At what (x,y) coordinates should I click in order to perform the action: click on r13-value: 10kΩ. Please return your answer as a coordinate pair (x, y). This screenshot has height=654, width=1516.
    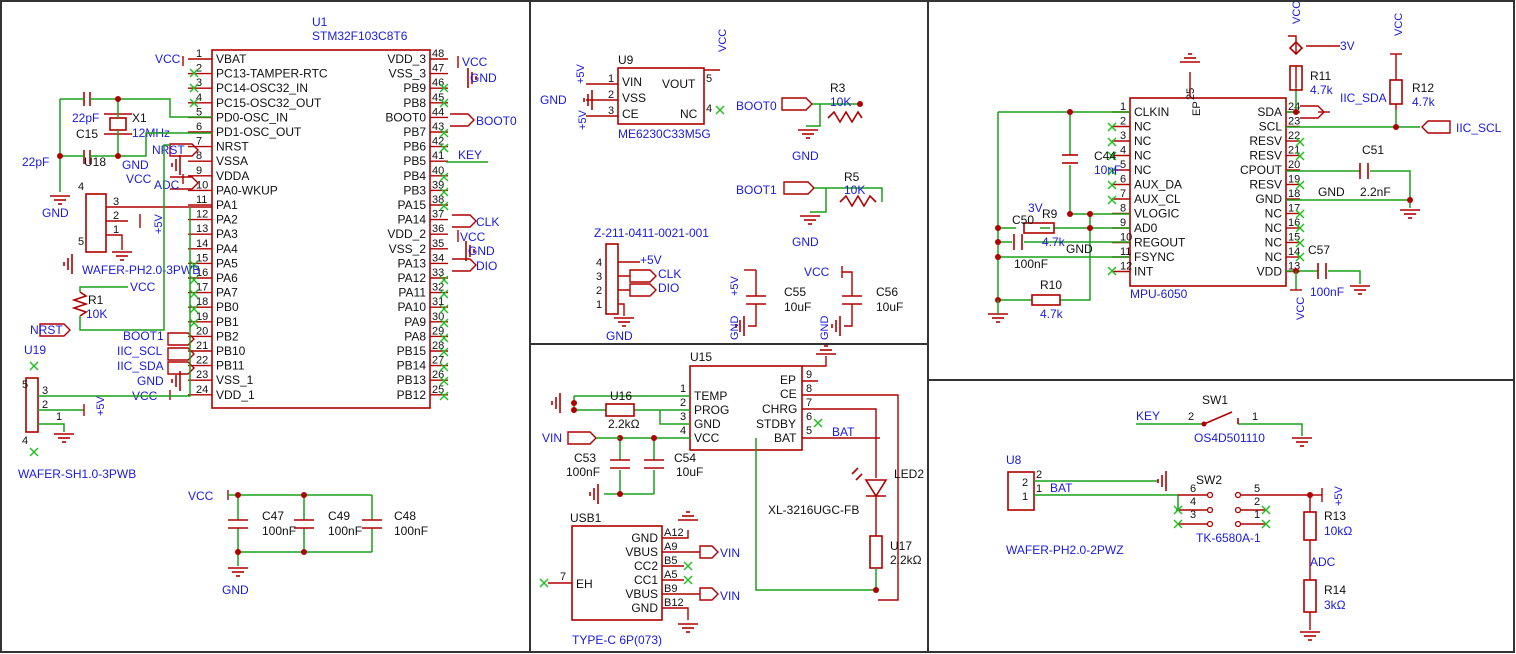
    Looking at the image, I should click on (1338, 531).